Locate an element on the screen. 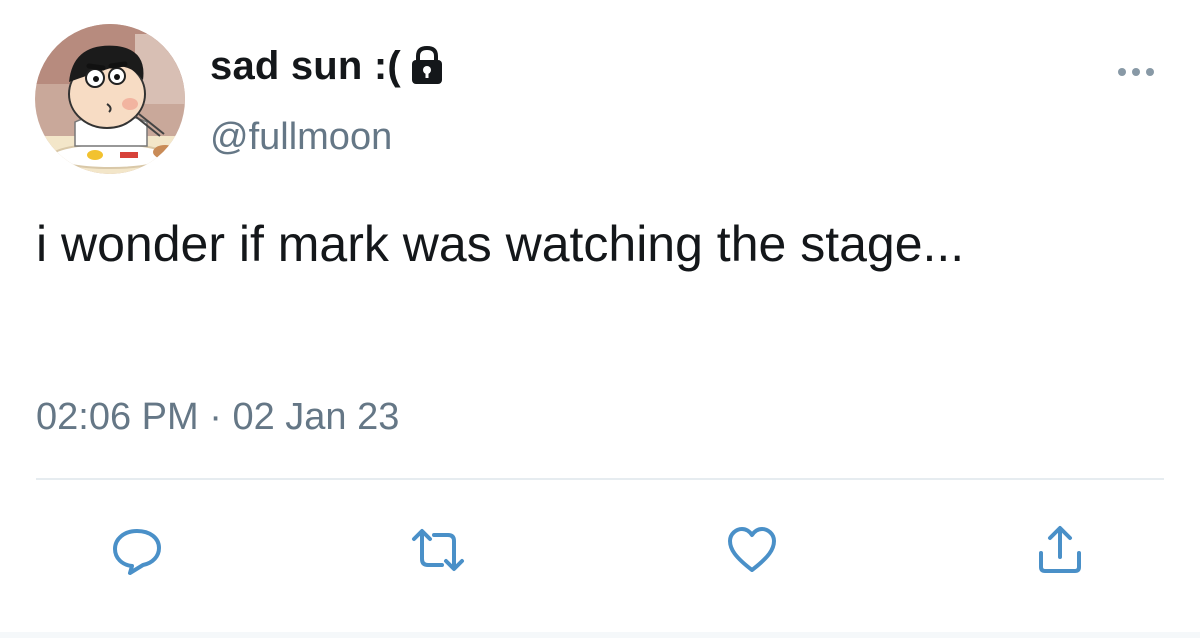 Image resolution: width=1200 pixels, height=638 pixels. reply-icon is located at coordinates (137, 552).